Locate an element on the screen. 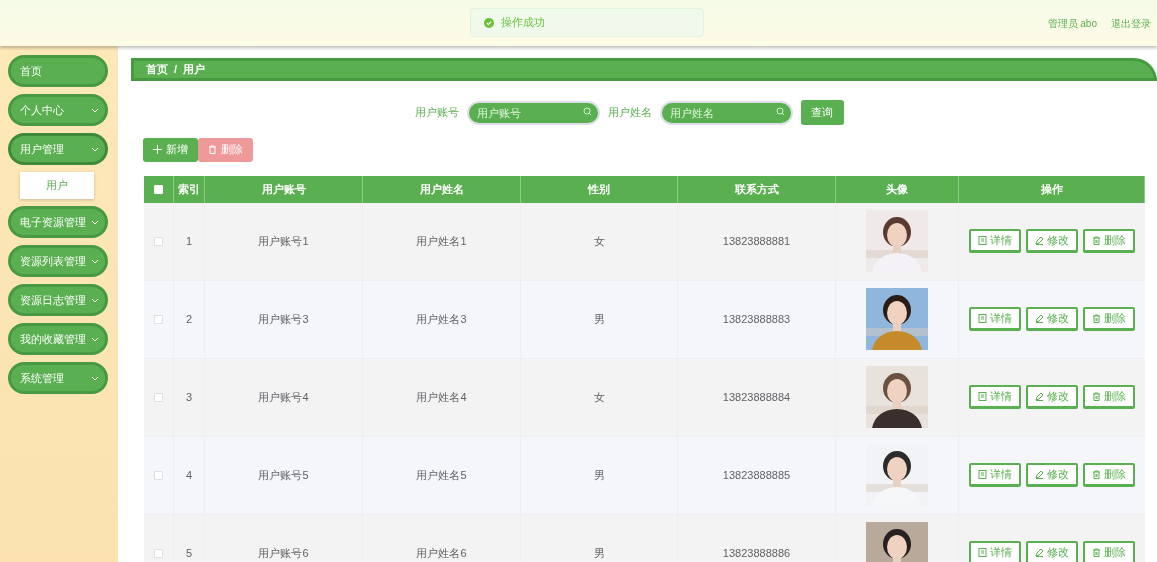  column-header: 用户账号 is located at coordinates (283, 189).